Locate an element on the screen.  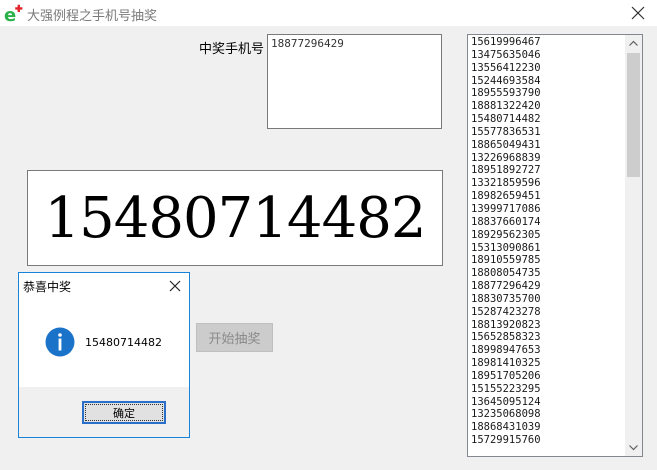
phone-list-item: 18951705206 is located at coordinates (547, 376).